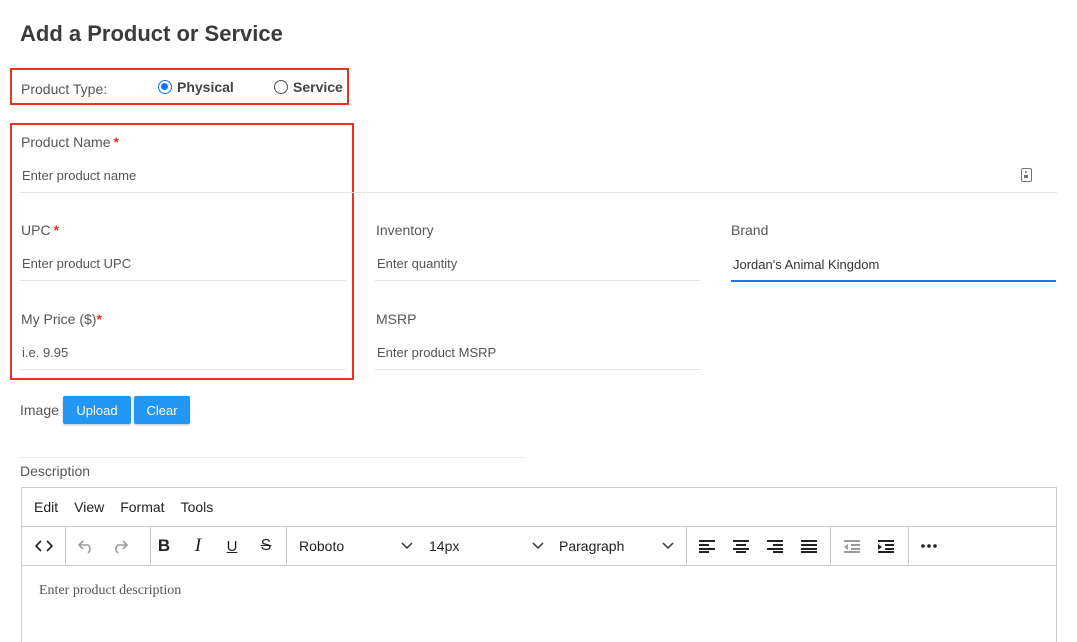  I want to click on msrp-label: MSRP, so click(396, 319).